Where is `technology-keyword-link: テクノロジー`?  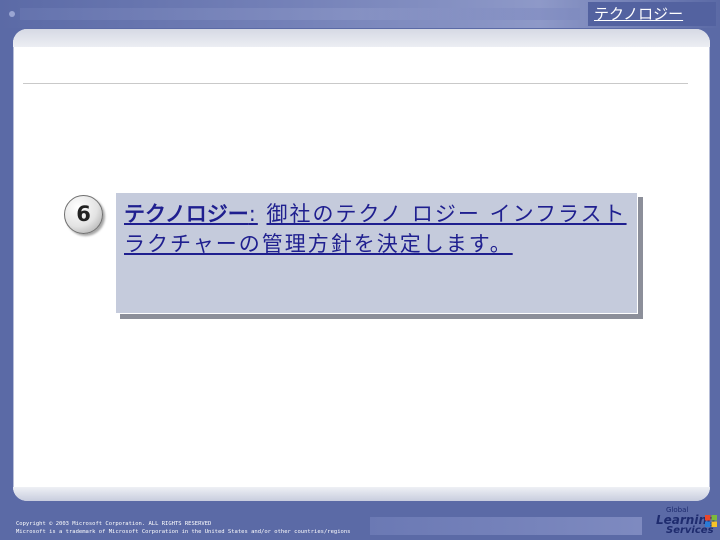
technology-keyword-link: テクノロジー is located at coordinates (186, 214).